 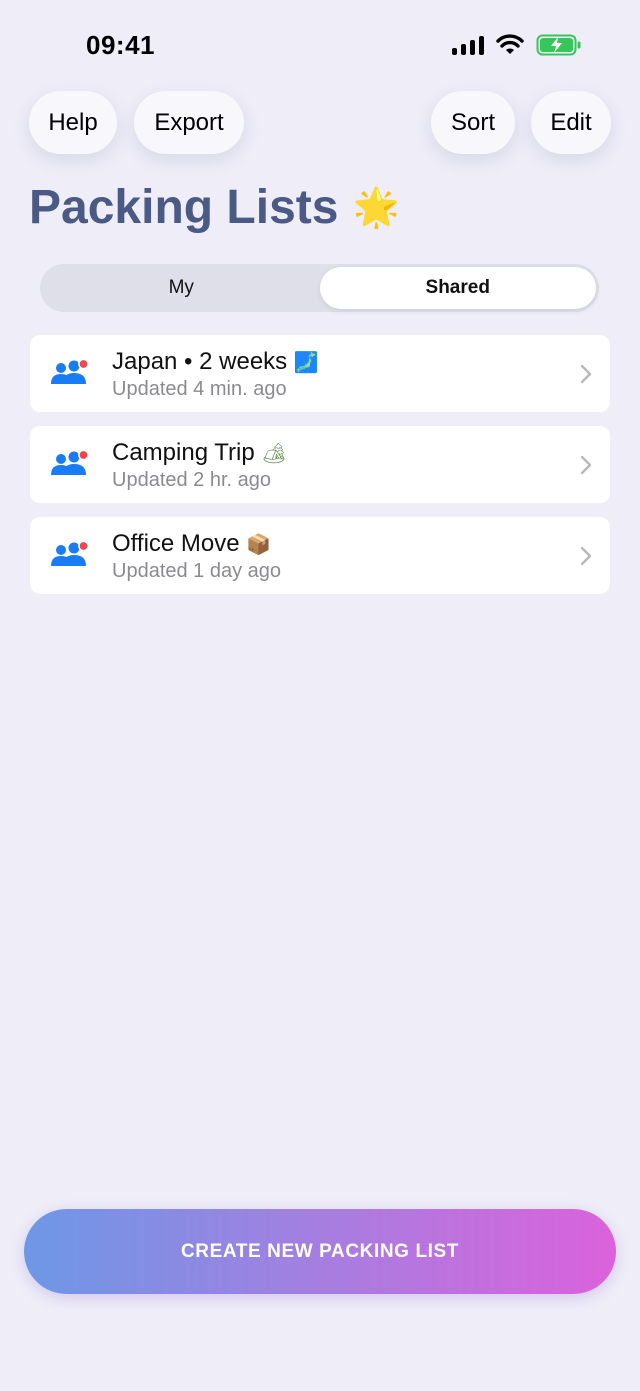 What do you see at coordinates (189, 122) in the screenshot?
I see `export-button: Export` at bounding box center [189, 122].